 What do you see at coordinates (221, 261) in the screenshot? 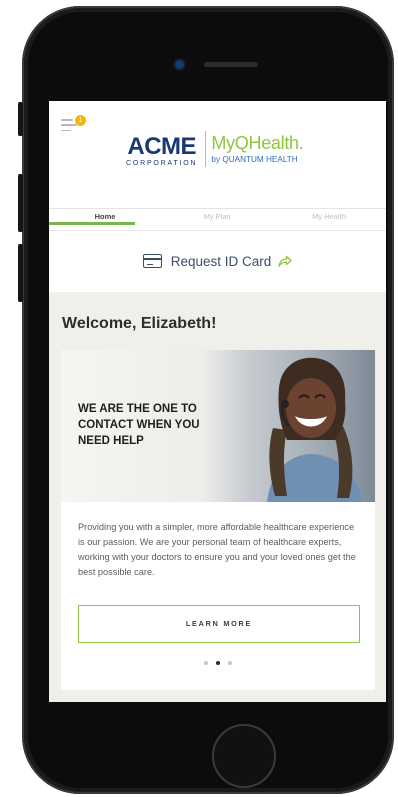
I see `request-id-card-label: Request ID Card` at bounding box center [221, 261].